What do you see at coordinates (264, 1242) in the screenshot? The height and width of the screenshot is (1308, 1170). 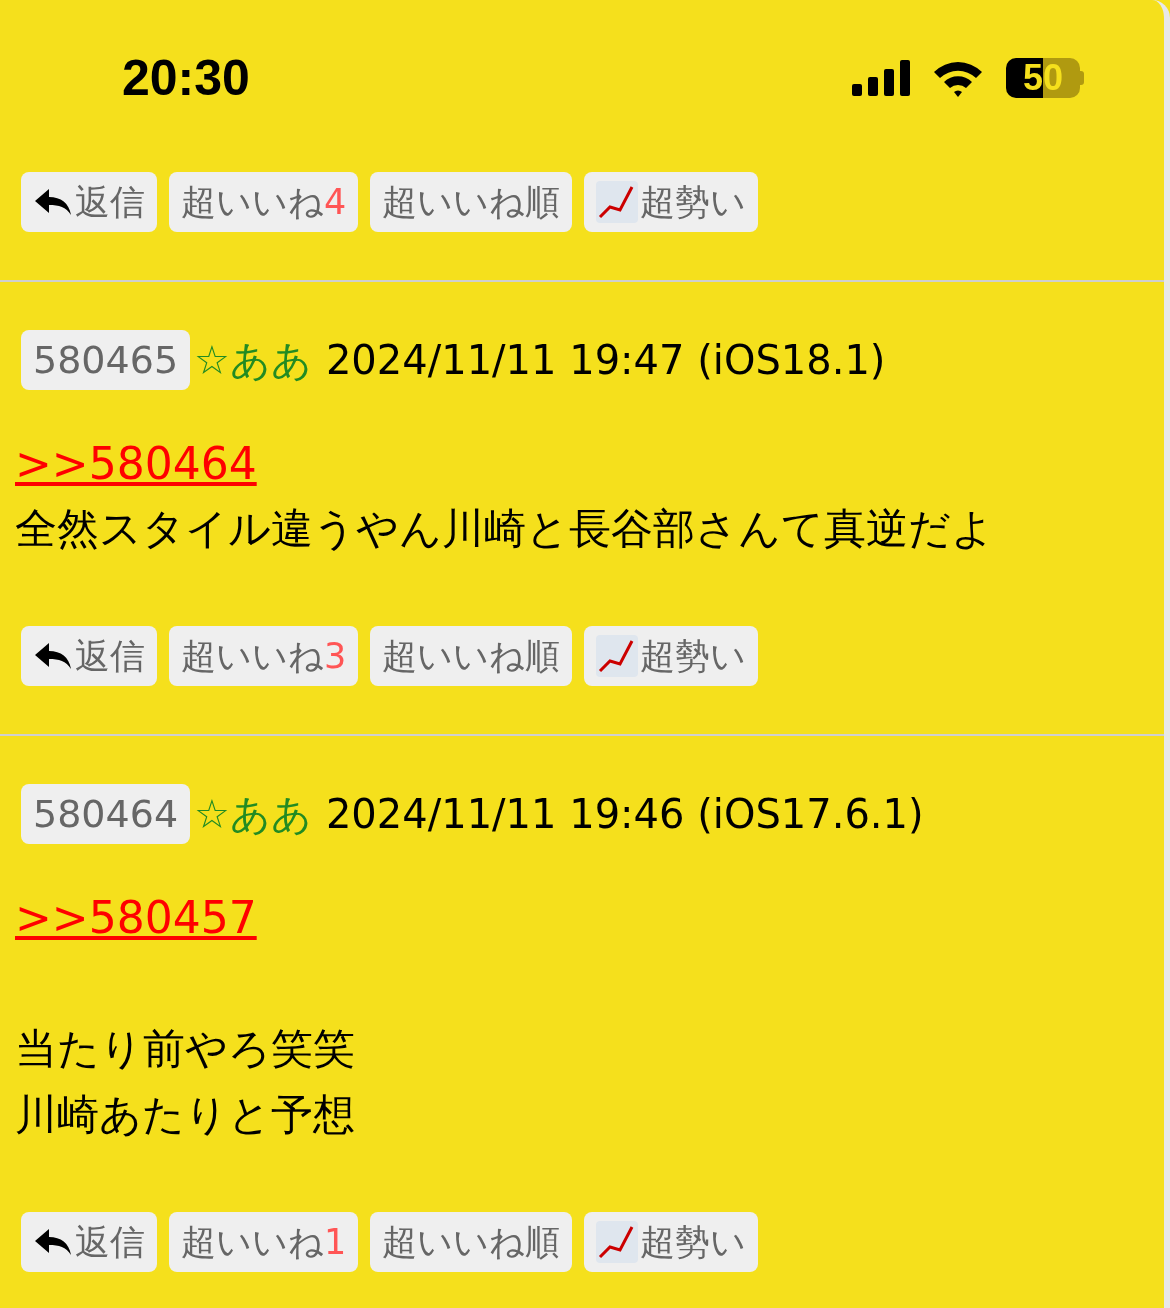 I see `like-button: 超いいね1` at bounding box center [264, 1242].